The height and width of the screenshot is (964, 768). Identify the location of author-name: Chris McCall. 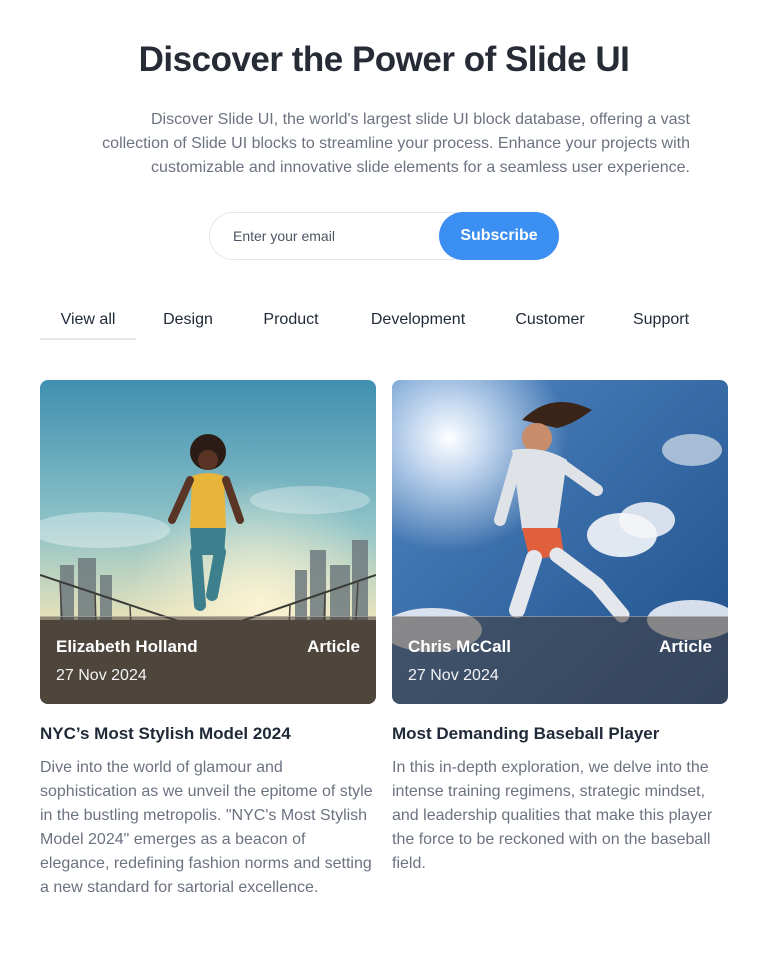
(459, 646).